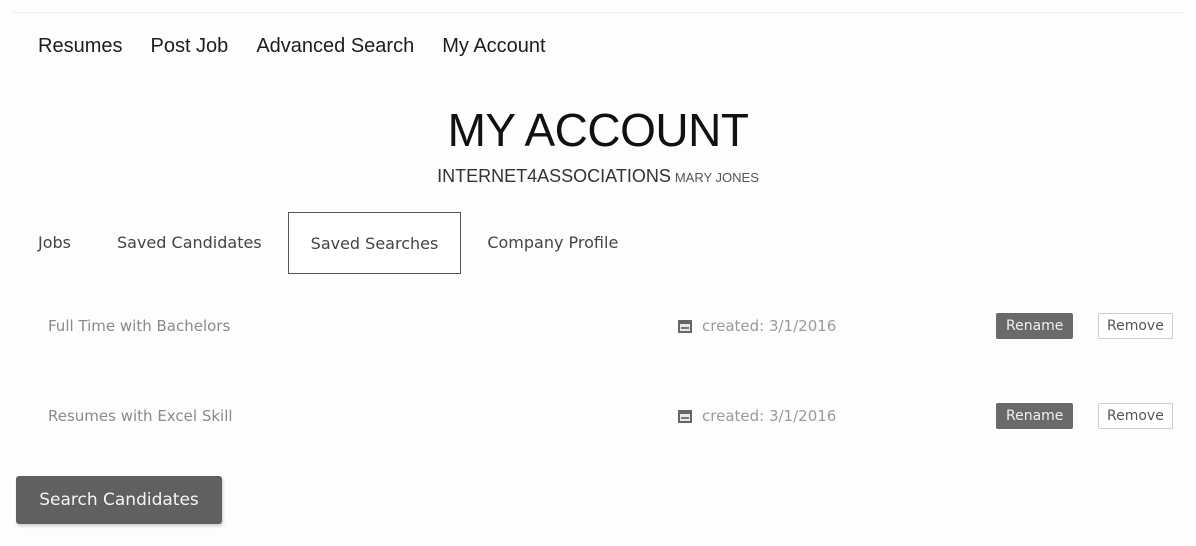 This screenshot has width=1196, height=546. What do you see at coordinates (54, 243) in the screenshot?
I see `tab-jobs: Jobs` at bounding box center [54, 243].